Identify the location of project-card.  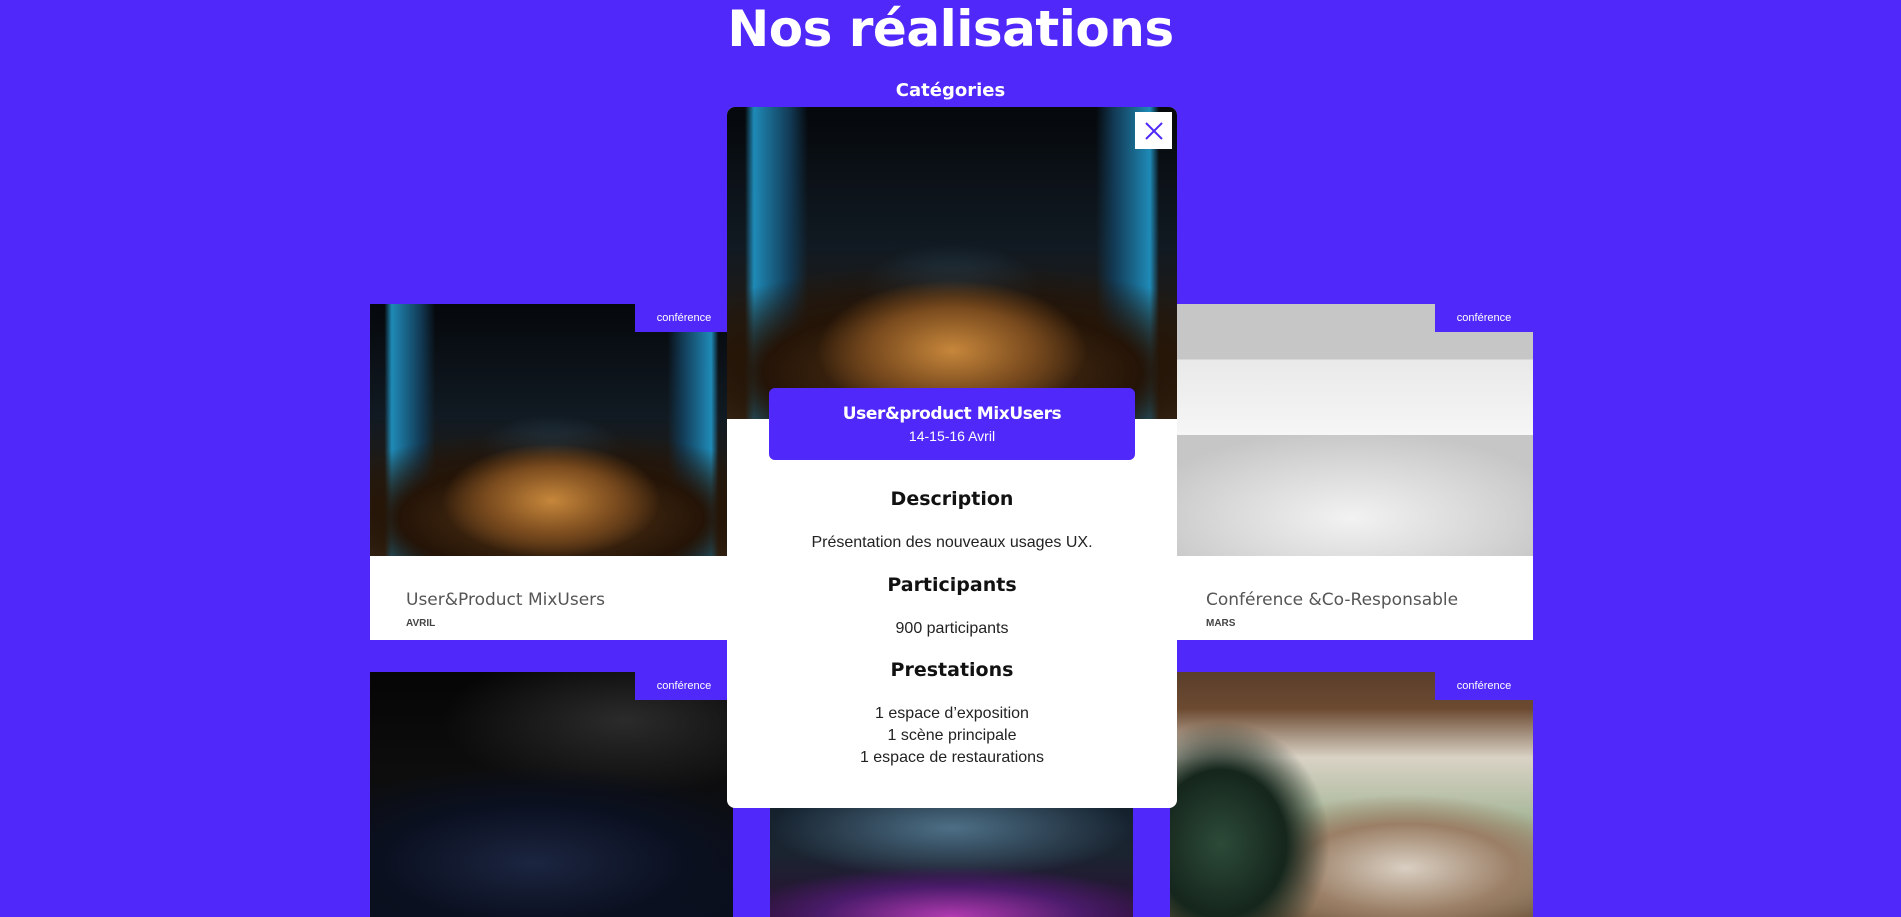
(951, 853).